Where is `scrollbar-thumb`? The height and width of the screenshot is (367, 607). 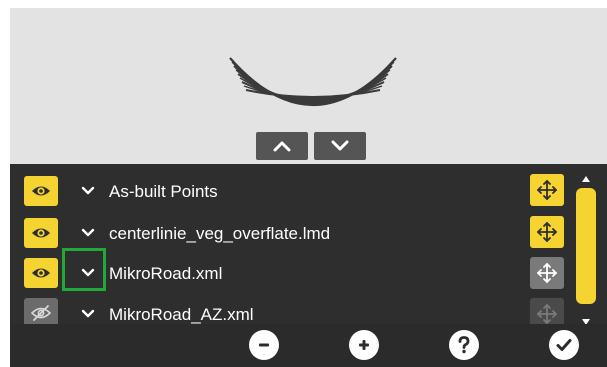 scrollbar-thumb is located at coordinates (586, 246).